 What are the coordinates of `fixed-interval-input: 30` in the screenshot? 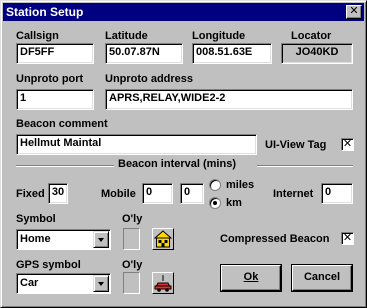 It's located at (58, 193).